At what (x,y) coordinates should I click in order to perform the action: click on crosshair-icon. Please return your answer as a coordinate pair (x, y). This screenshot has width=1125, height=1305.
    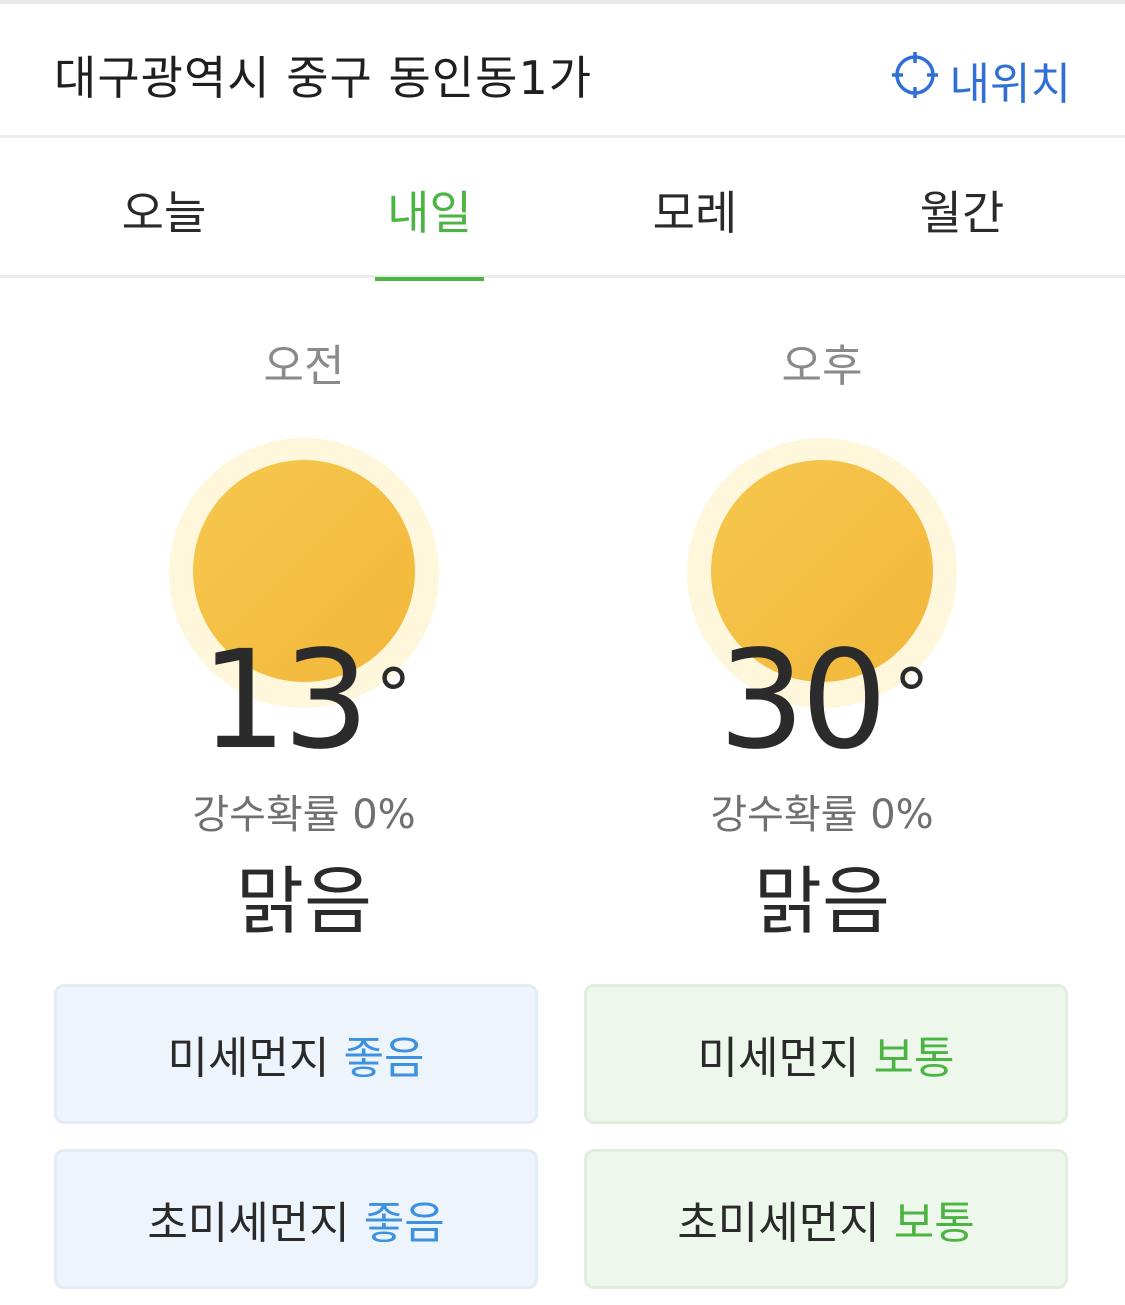
    Looking at the image, I should click on (915, 80).